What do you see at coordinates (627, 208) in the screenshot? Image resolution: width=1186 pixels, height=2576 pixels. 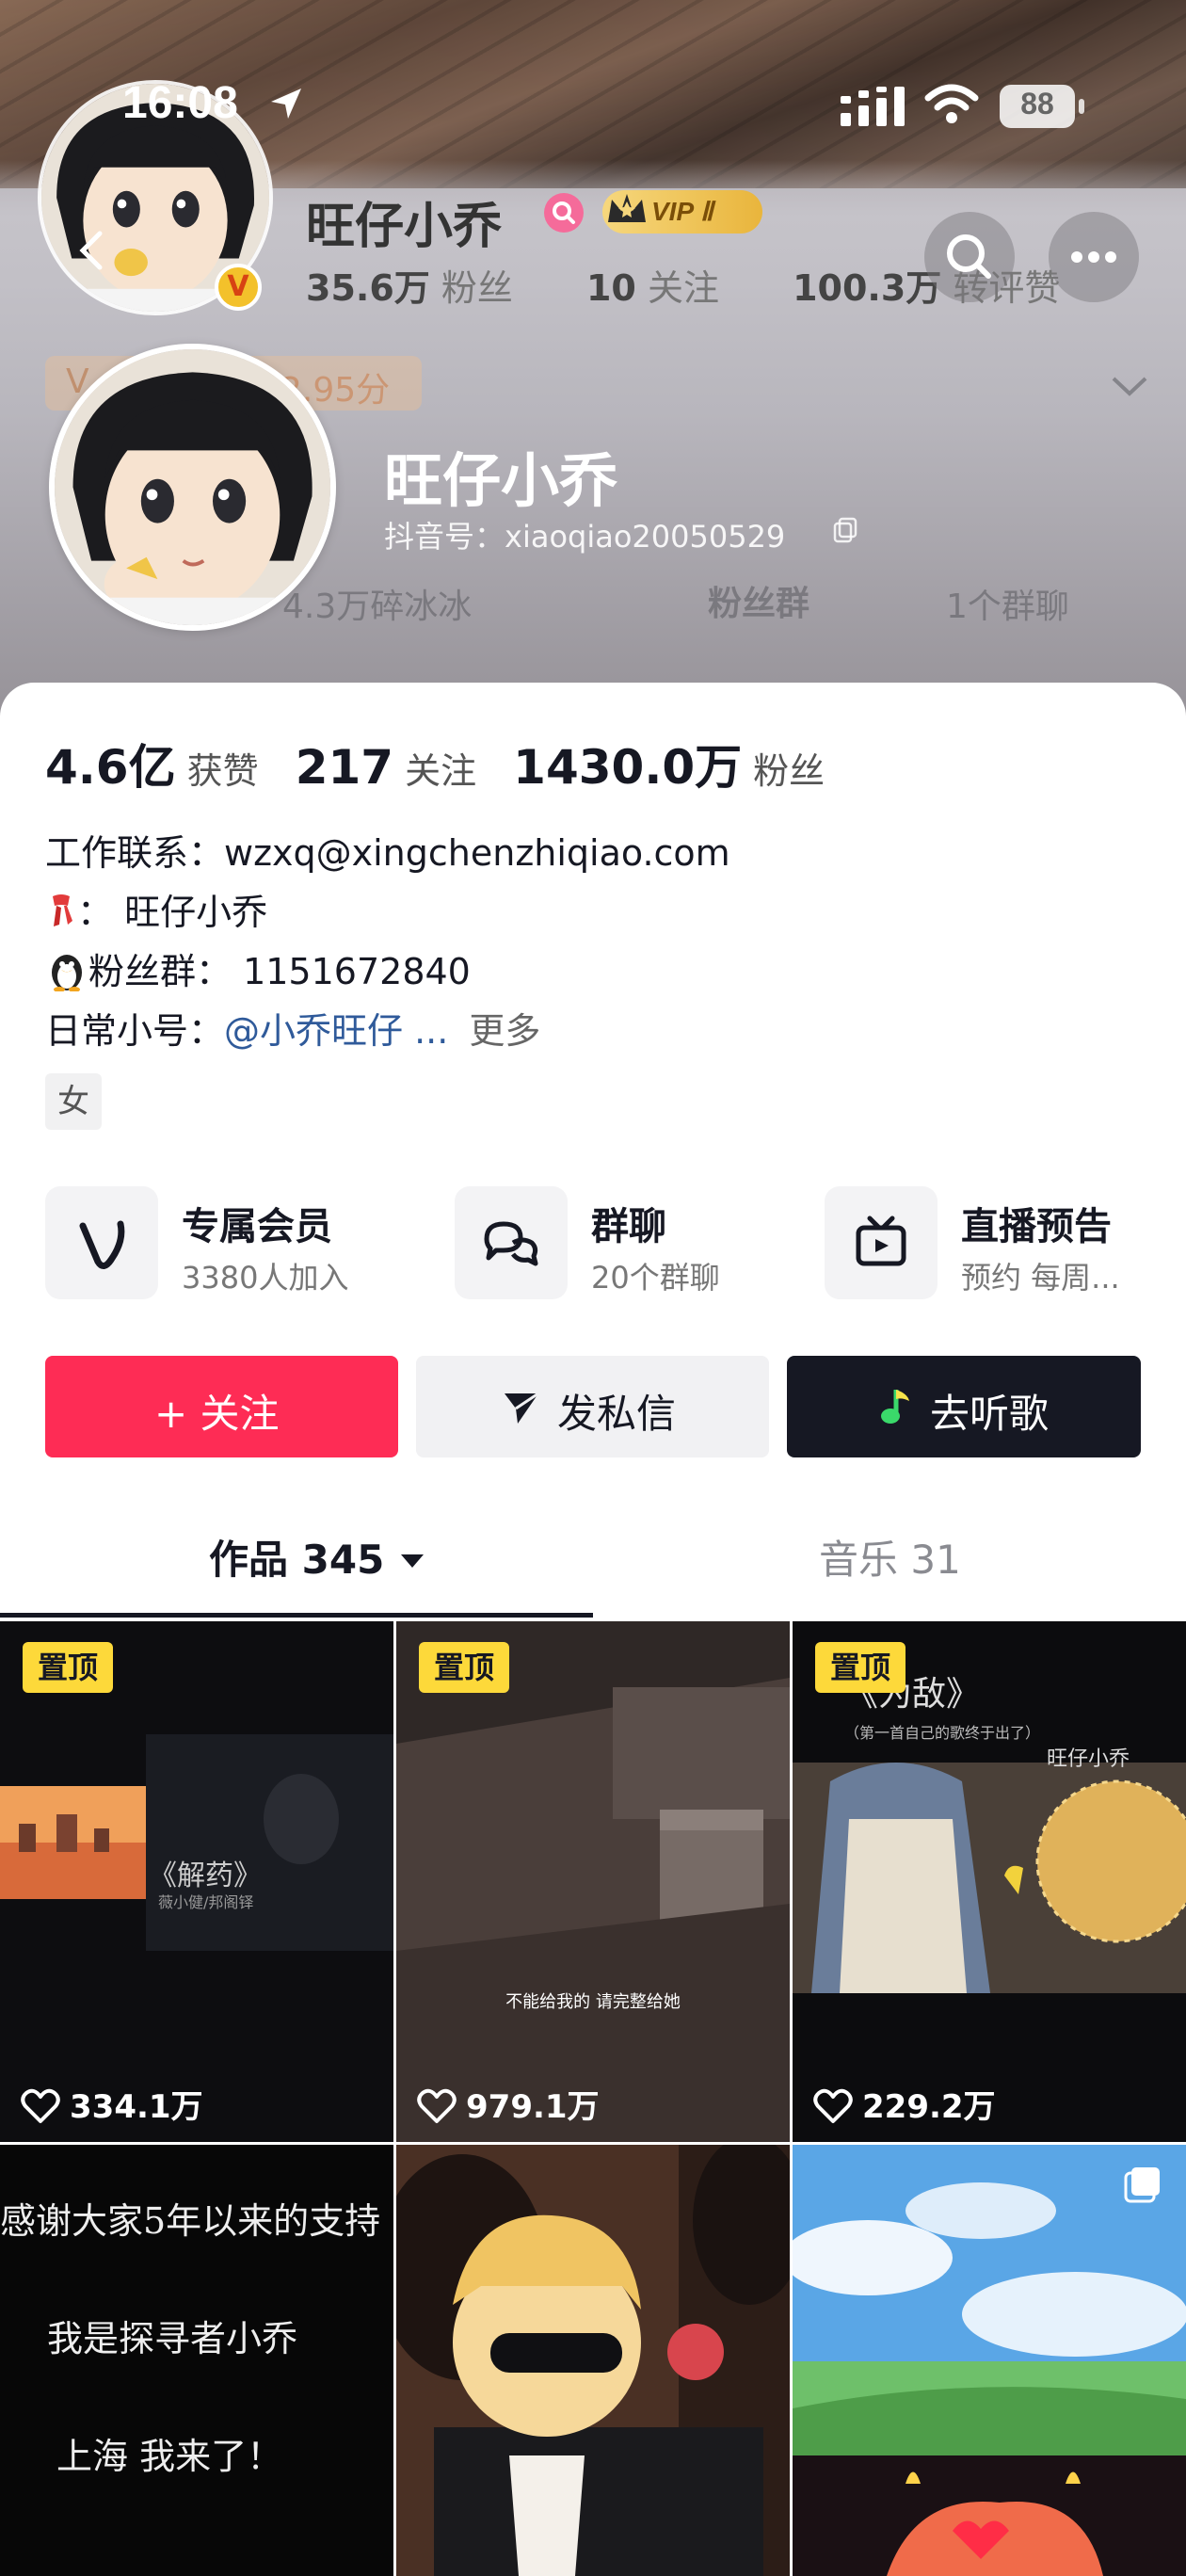 I see `crown-icon` at bounding box center [627, 208].